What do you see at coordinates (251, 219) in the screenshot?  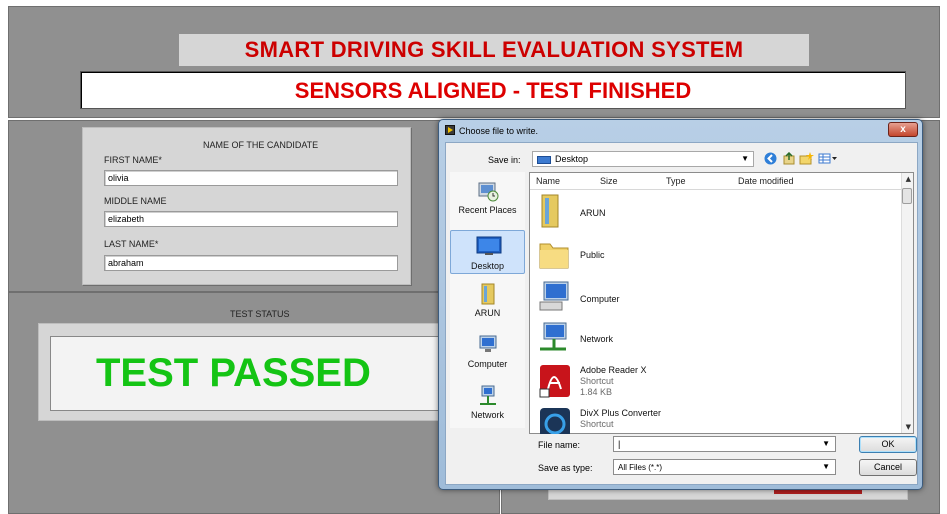 I see `middle-name-input: elizabeth` at bounding box center [251, 219].